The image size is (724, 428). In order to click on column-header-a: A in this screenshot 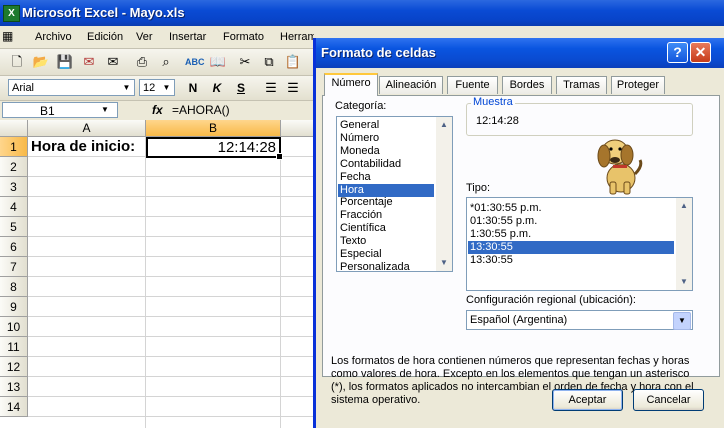, I will do `click(87, 128)`.